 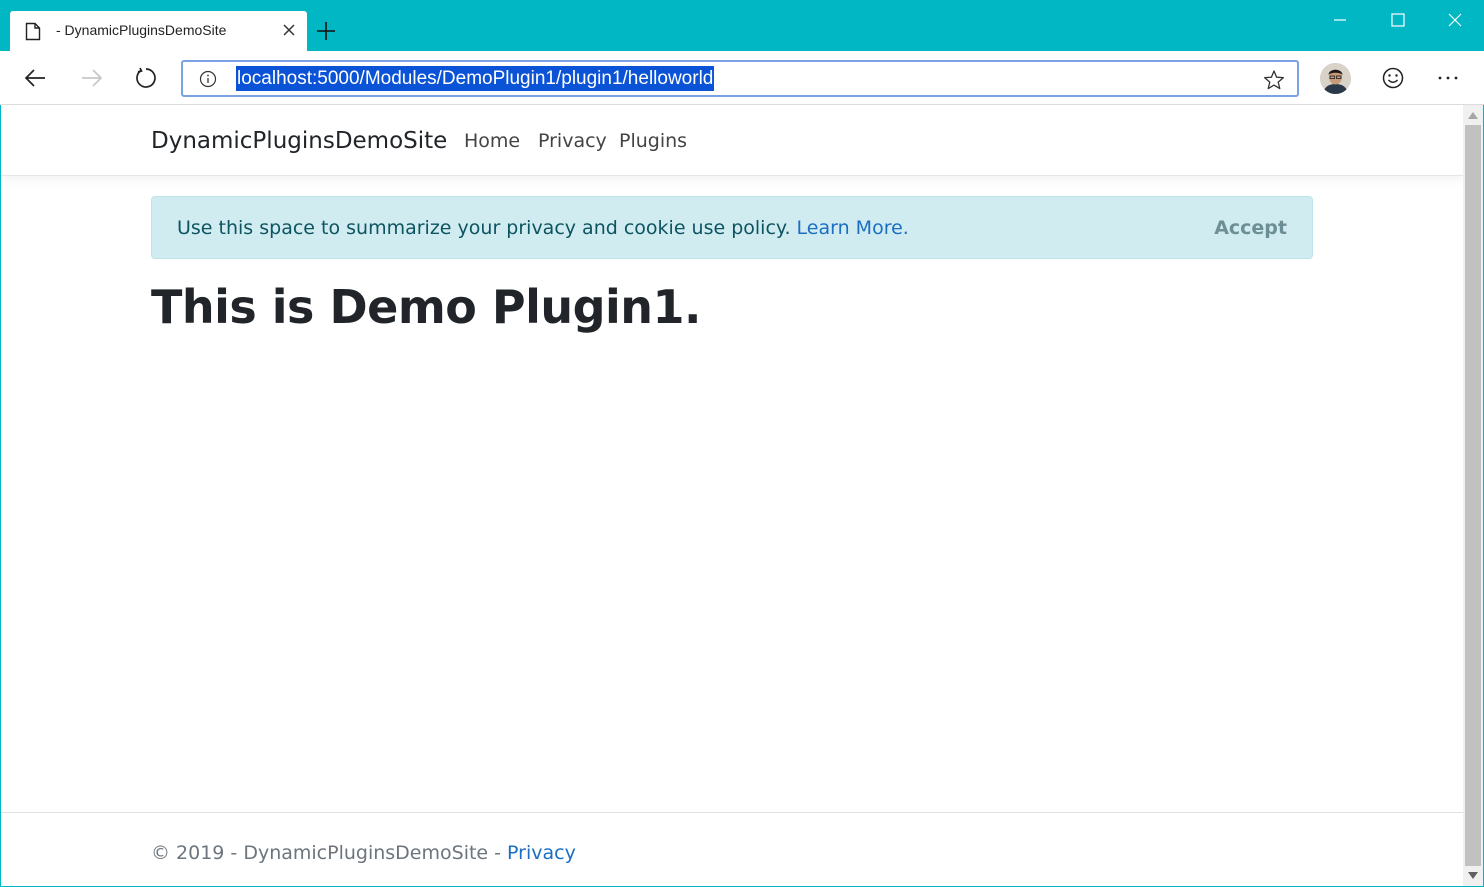 What do you see at coordinates (326, 31) in the screenshot?
I see `plus-icon` at bounding box center [326, 31].